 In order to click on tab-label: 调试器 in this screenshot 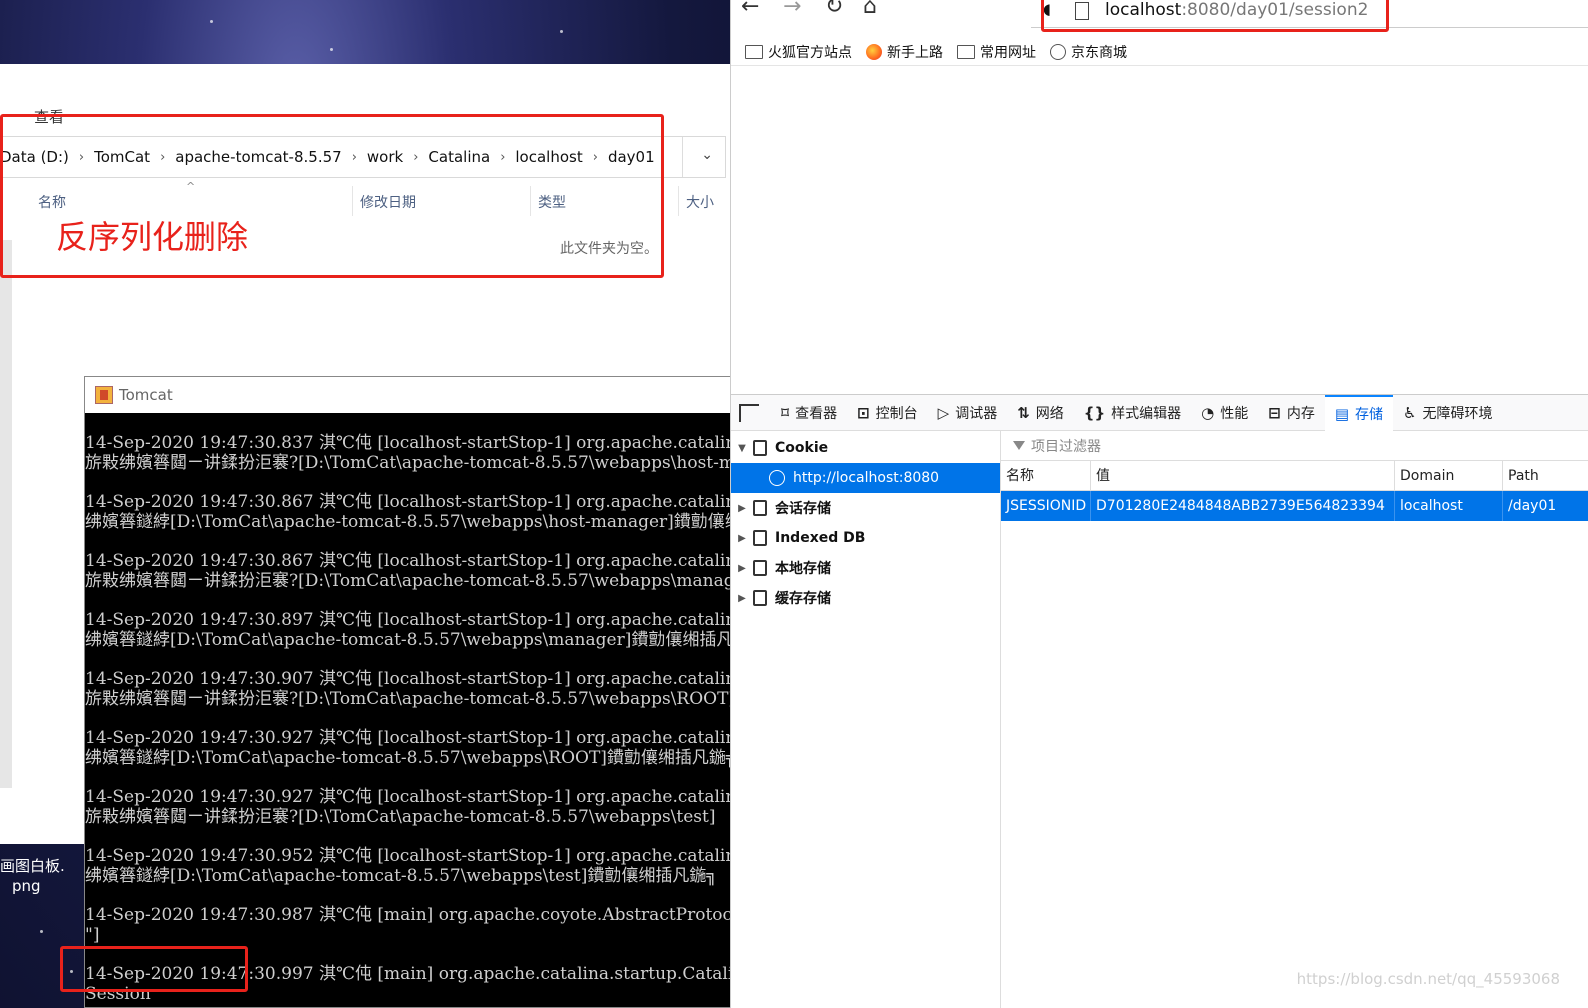, I will do `click(976, 413)`.